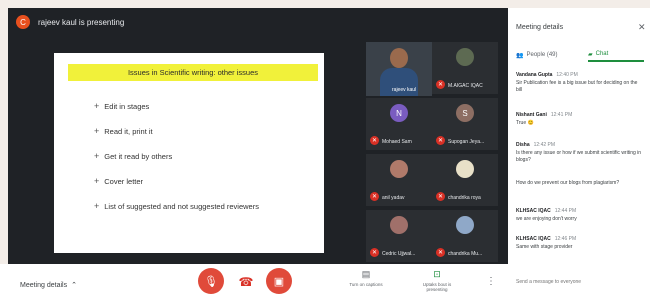 The width and height of the screenshot is (650, 299). I want to click on presenter-video-tile: rajeev kaul, so click(399, 69).